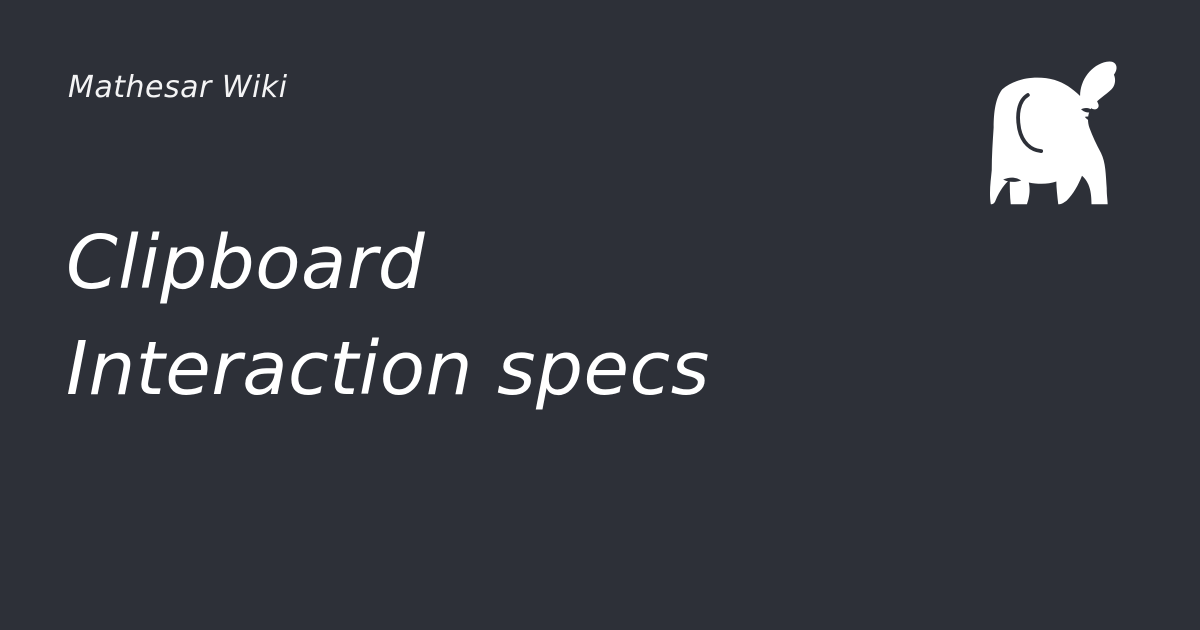 This screenshot has width=1200, height=630. I want to click on site-name: Mathesar Wiki, so click(178, 87).